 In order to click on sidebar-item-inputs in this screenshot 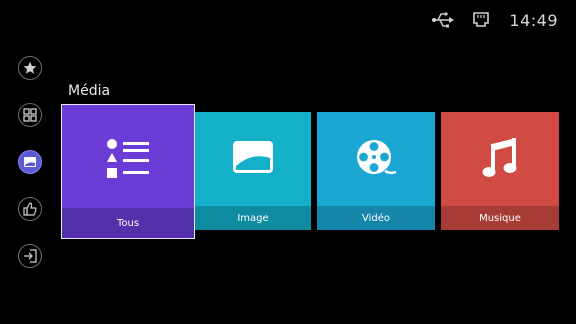, I will do `click(30, 256)`.